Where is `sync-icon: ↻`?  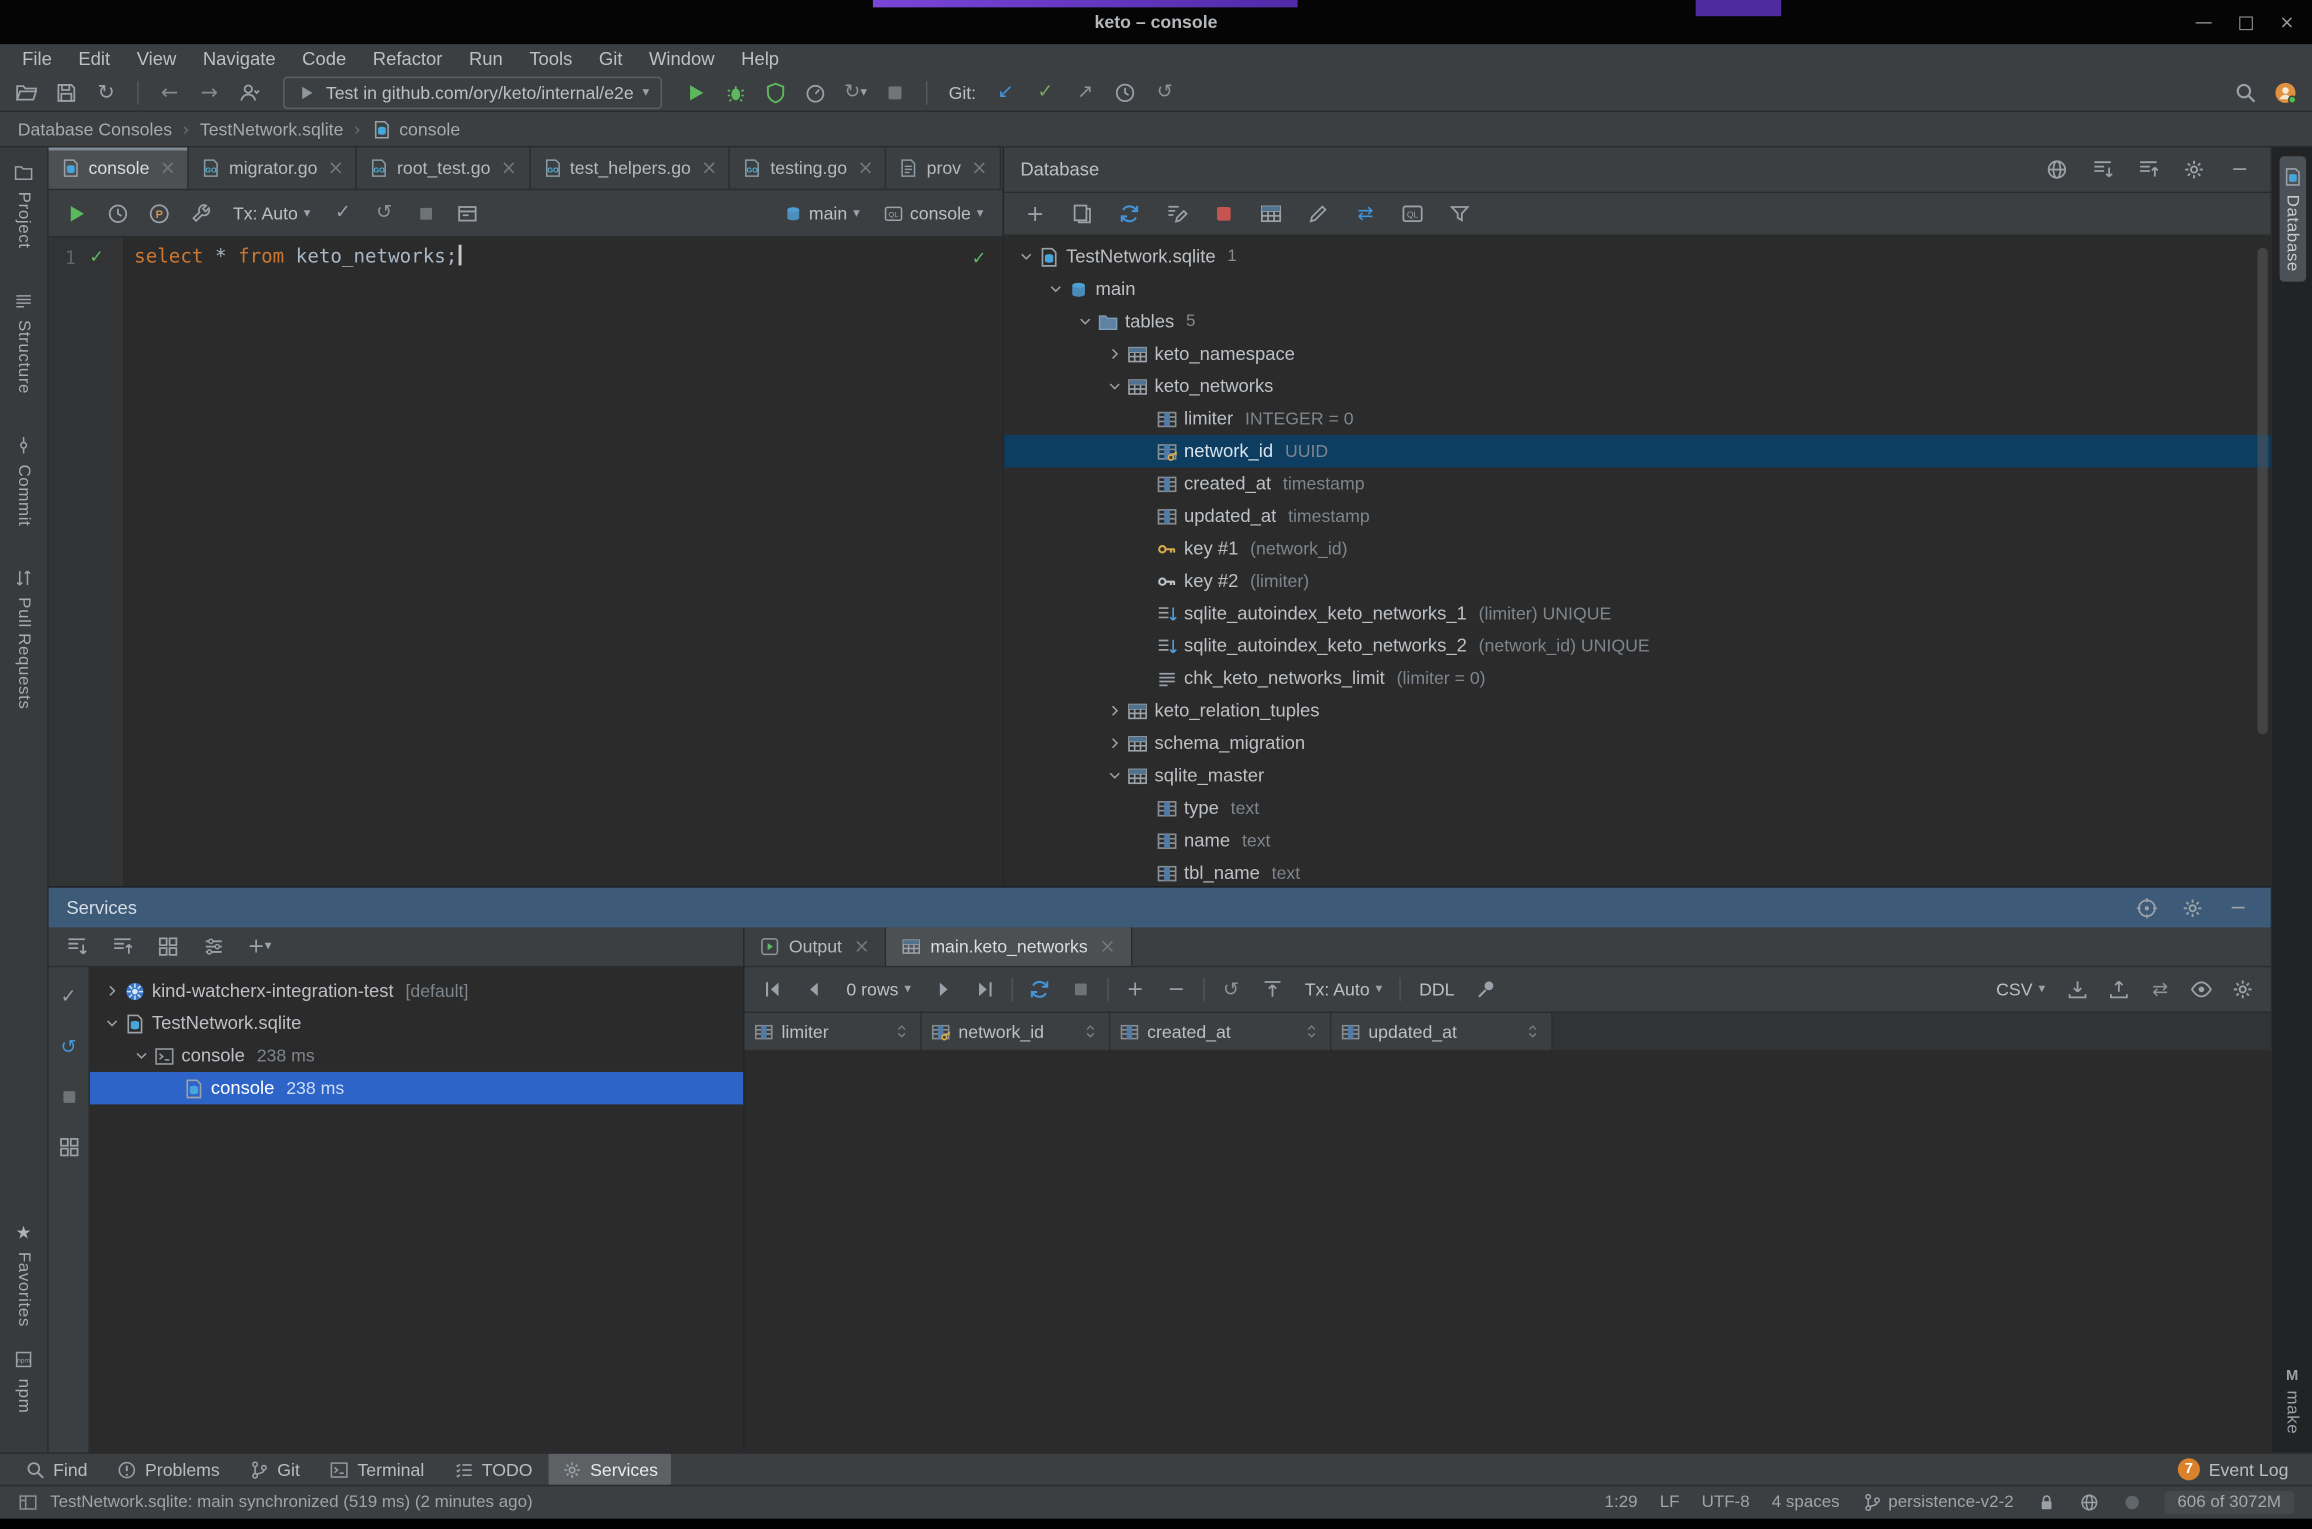
sync-icon: ↻ is located at coordinates (105, 91).